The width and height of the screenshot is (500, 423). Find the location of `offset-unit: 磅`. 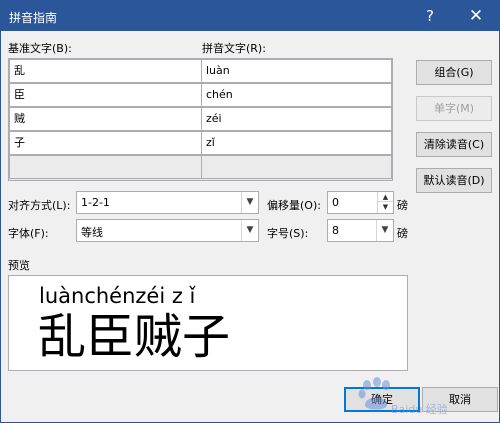

offset-unit: 磅 is located at coordinates (402, 205).